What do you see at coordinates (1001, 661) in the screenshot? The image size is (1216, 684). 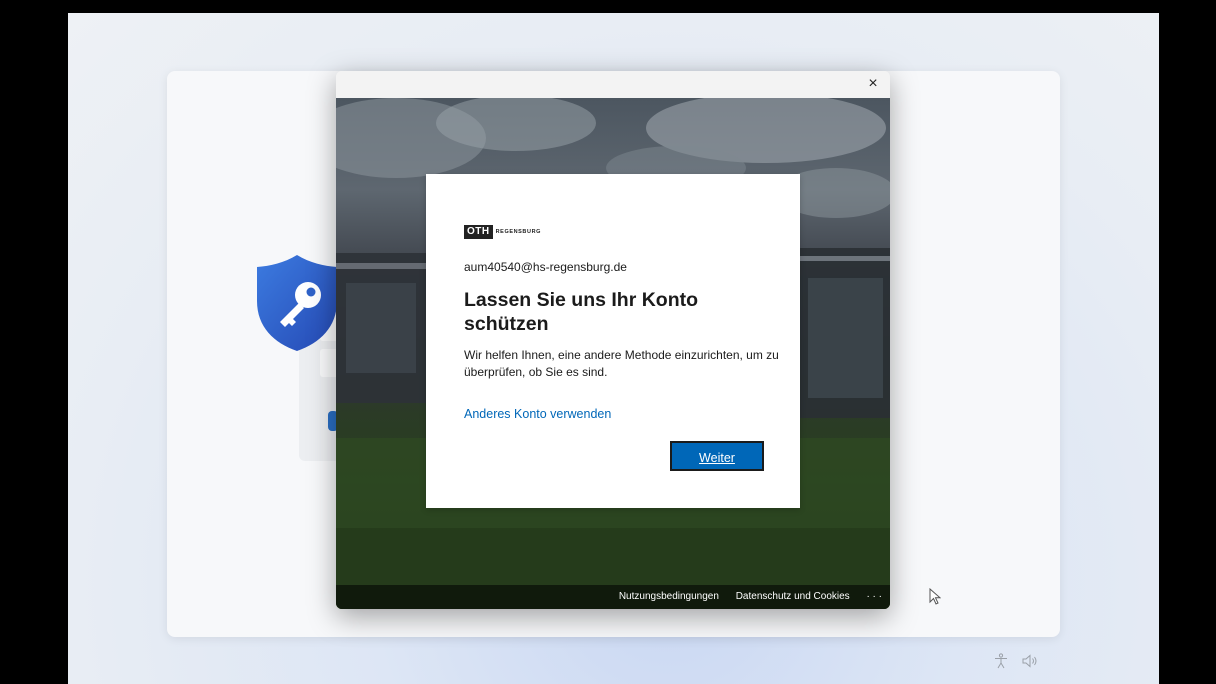 I see `accessibility-icon` at bounding box center [1001, 661].